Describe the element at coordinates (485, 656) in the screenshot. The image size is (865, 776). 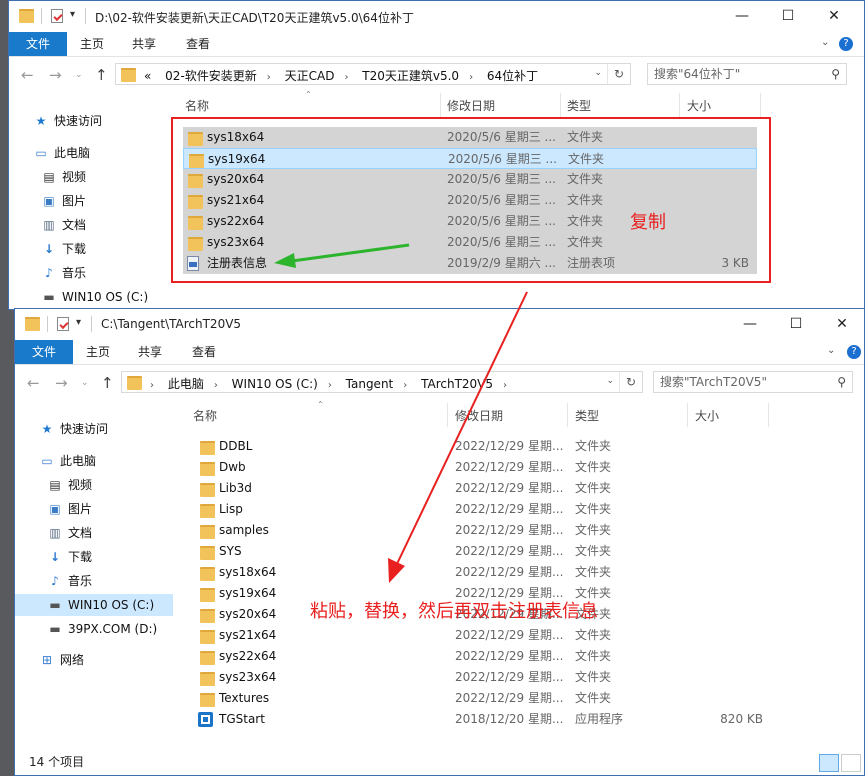
I see `file-row: sys22x64 2022/12/29 星期... 文件夹` at that location.